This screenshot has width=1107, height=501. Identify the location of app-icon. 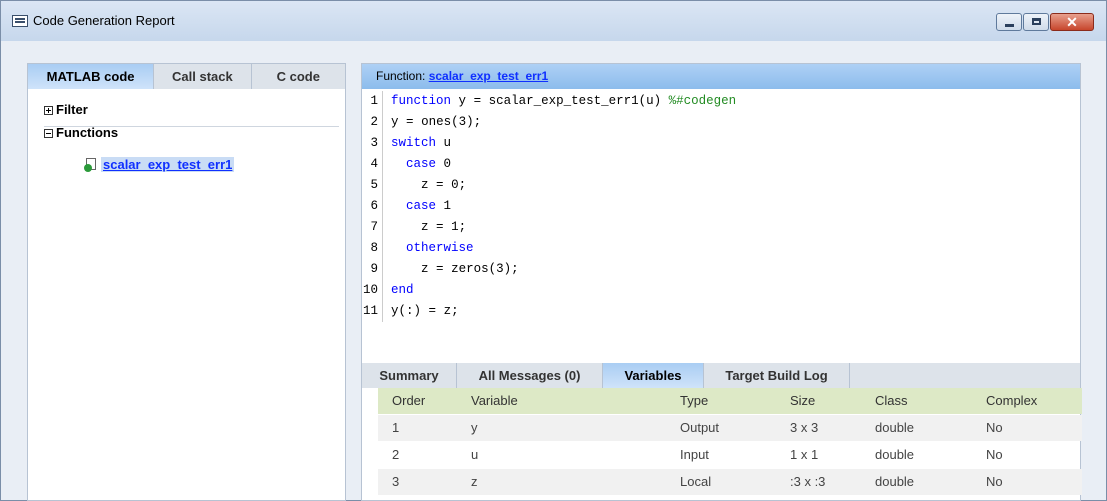
(20, 21).